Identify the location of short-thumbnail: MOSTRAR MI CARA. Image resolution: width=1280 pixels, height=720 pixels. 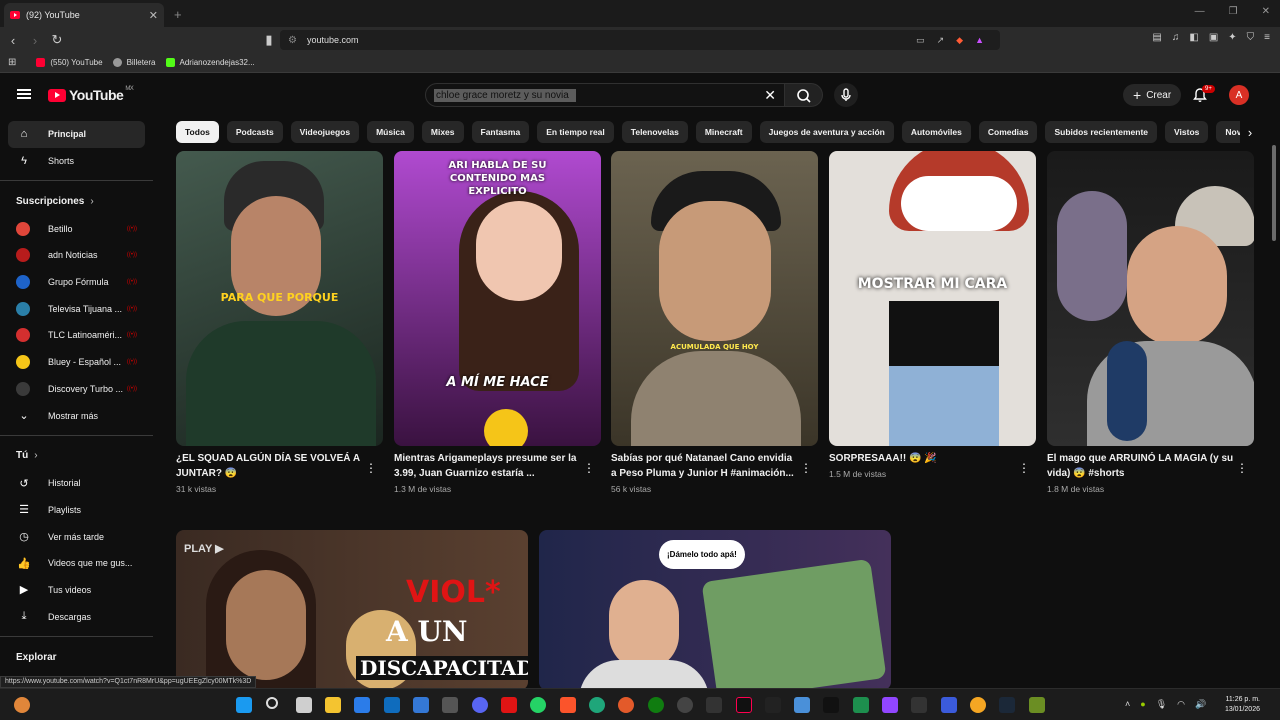
(932, 298).